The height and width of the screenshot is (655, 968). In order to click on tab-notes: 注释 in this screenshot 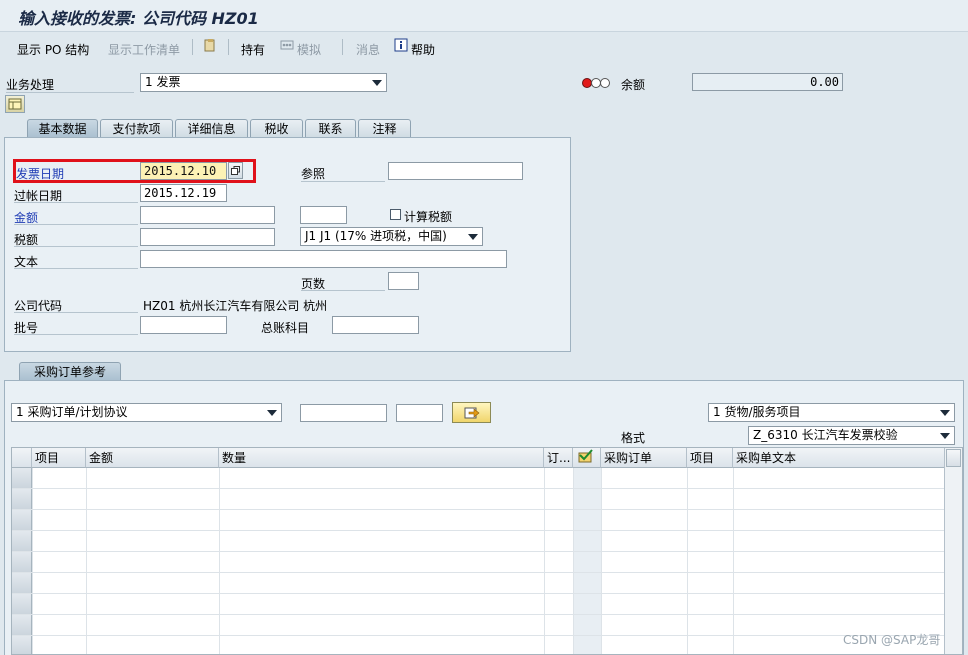, I will do `click(384, 128)`.